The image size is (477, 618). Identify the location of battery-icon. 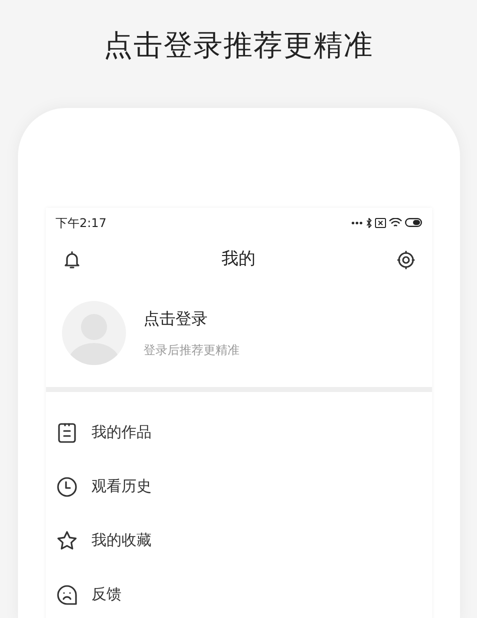
(413, 222).